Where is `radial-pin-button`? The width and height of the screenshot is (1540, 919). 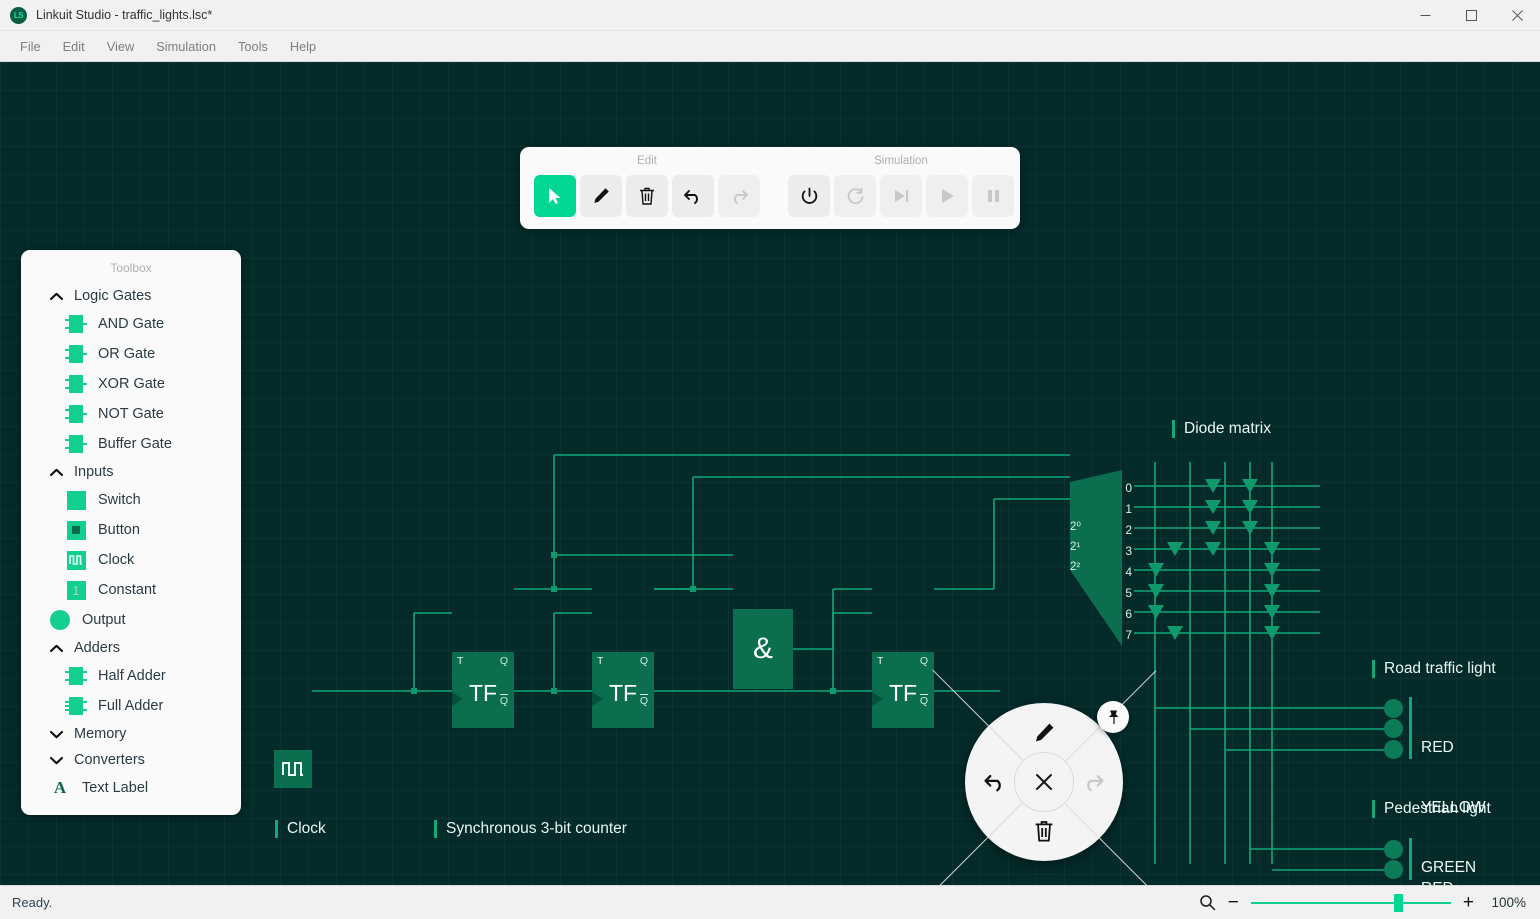
radial-pin-button is located at coordinates (1113, 717).